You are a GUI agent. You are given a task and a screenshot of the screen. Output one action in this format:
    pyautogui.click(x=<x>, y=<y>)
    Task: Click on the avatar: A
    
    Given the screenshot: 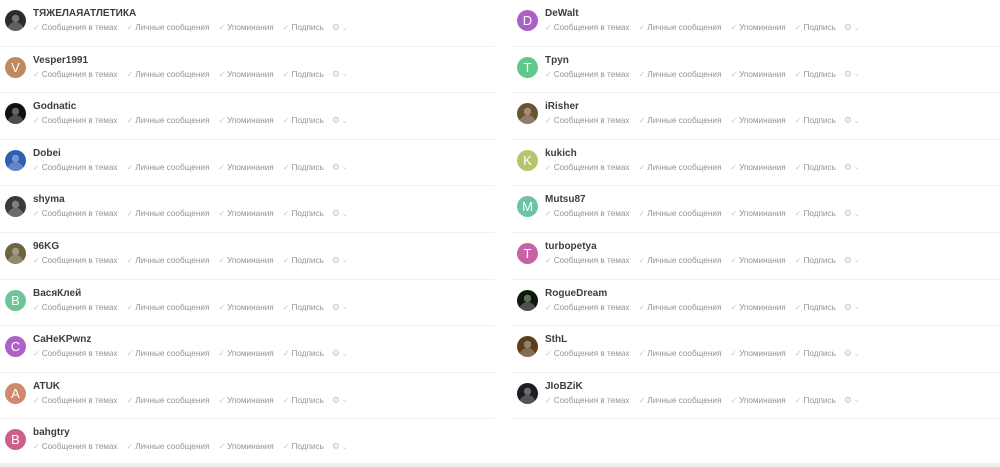 What is the action you would take?
    pyautogui.click(x=15, y=393)
    